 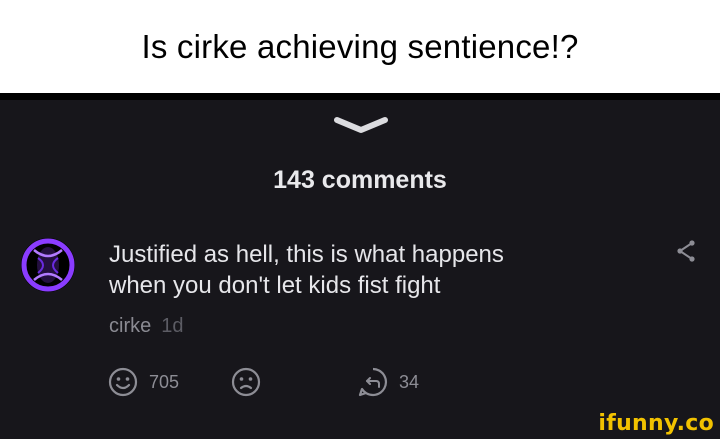 I want to click on reply-count: 34, so click(x=409, y=381).